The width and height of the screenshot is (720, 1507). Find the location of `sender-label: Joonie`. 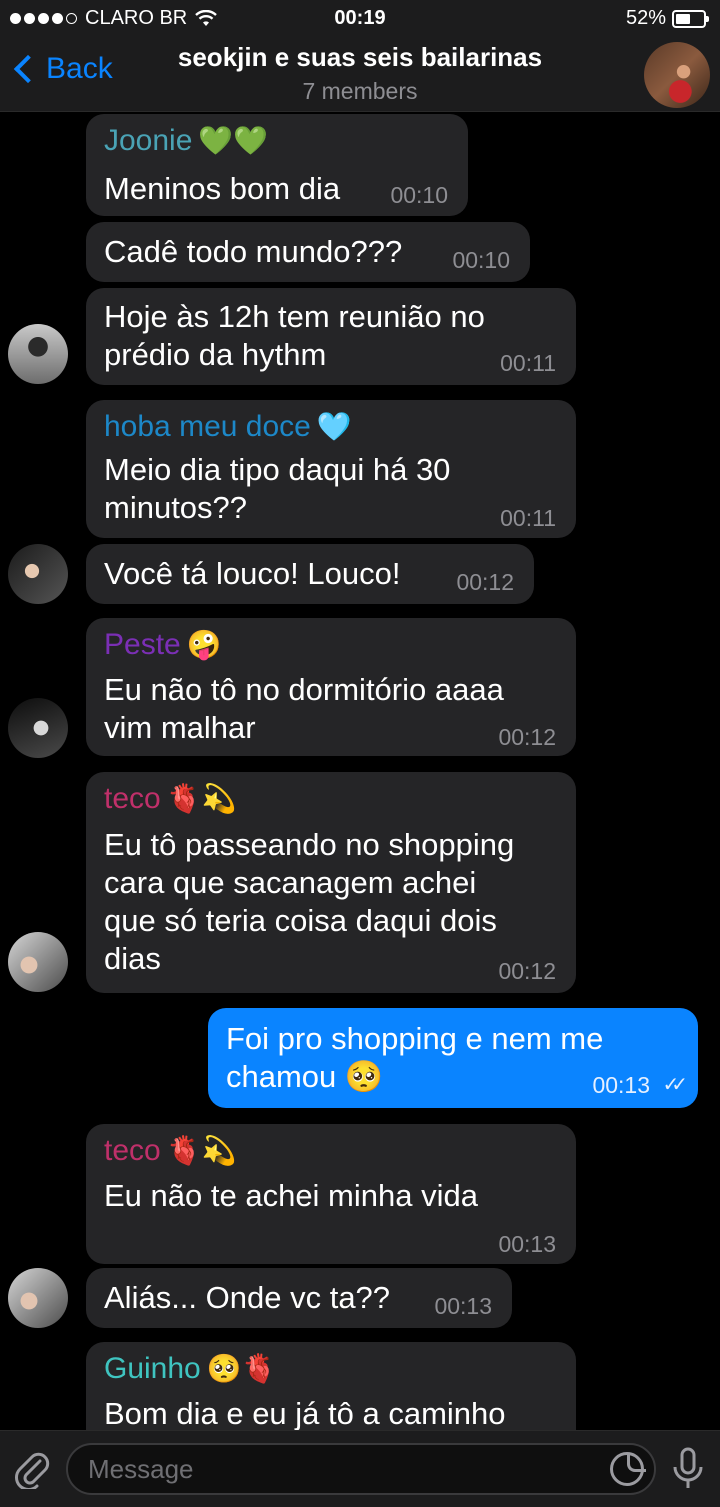

sender-label: Joonie is located at coordinates (148, 140).